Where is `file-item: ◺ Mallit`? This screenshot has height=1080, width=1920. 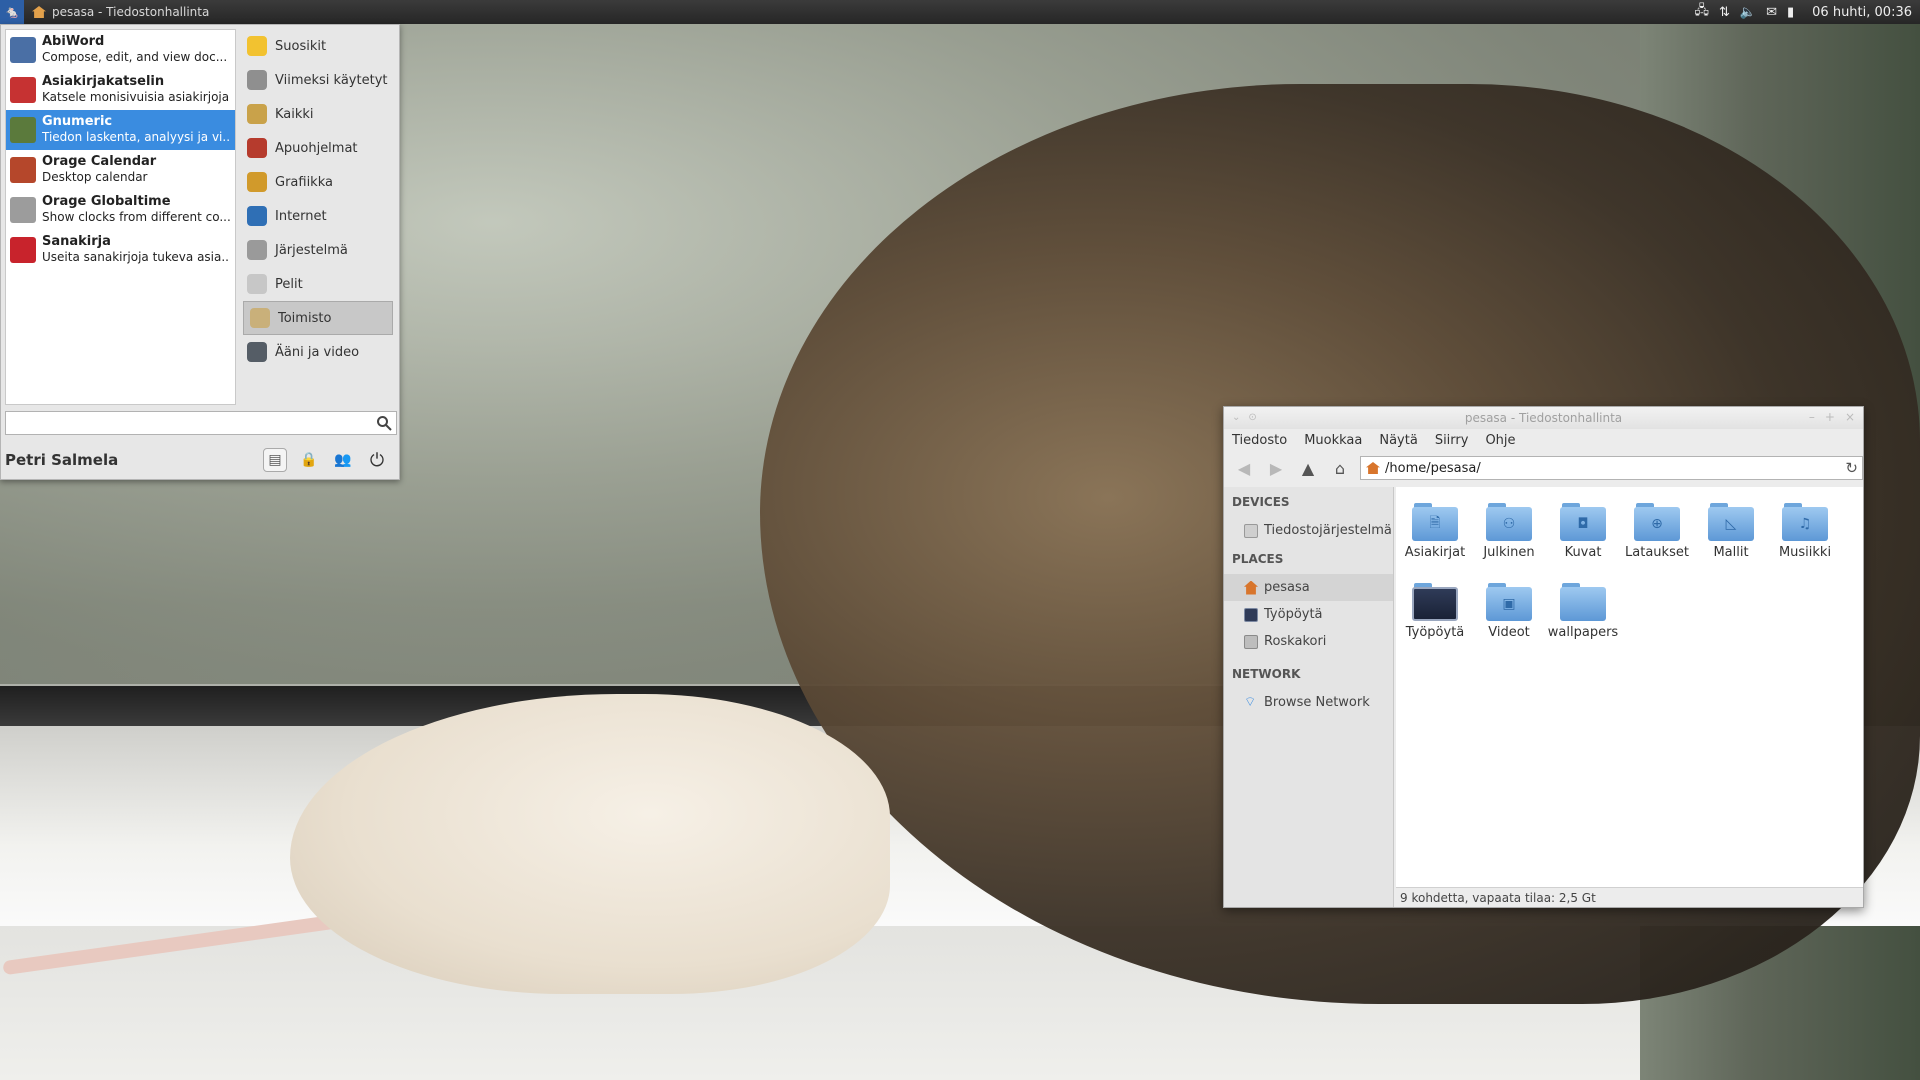
file-item: ◺ Mallit is located at coordinates (1731, 532).